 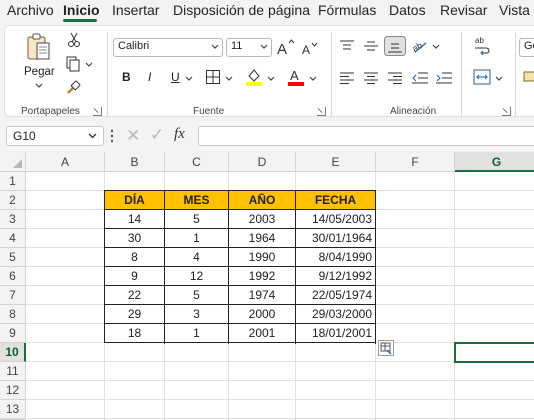 I want to click on formula-bar: G10 ✕ ✓ fx, so click(x=267, y=136).